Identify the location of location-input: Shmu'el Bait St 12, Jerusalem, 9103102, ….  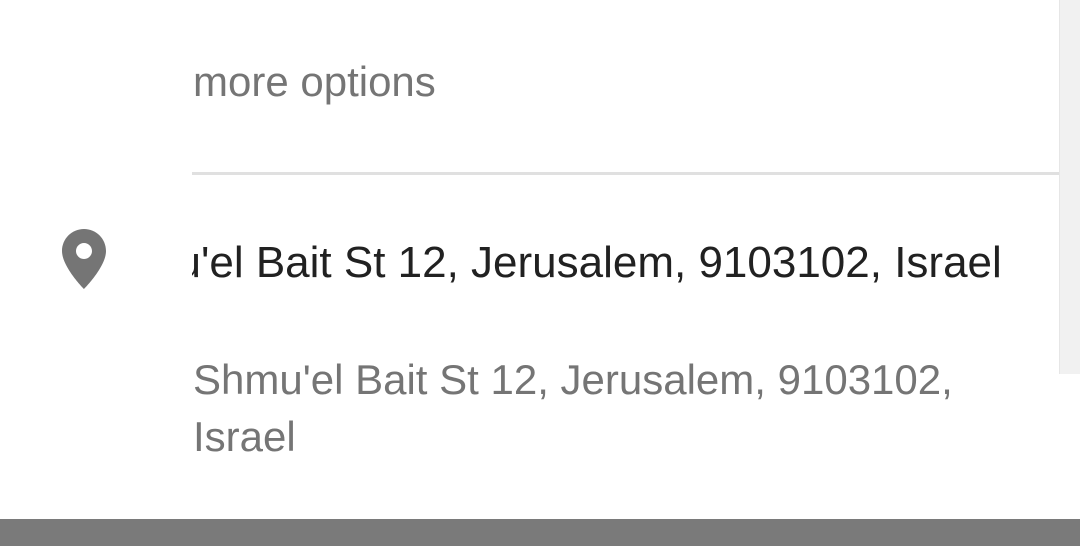
(625, 263).